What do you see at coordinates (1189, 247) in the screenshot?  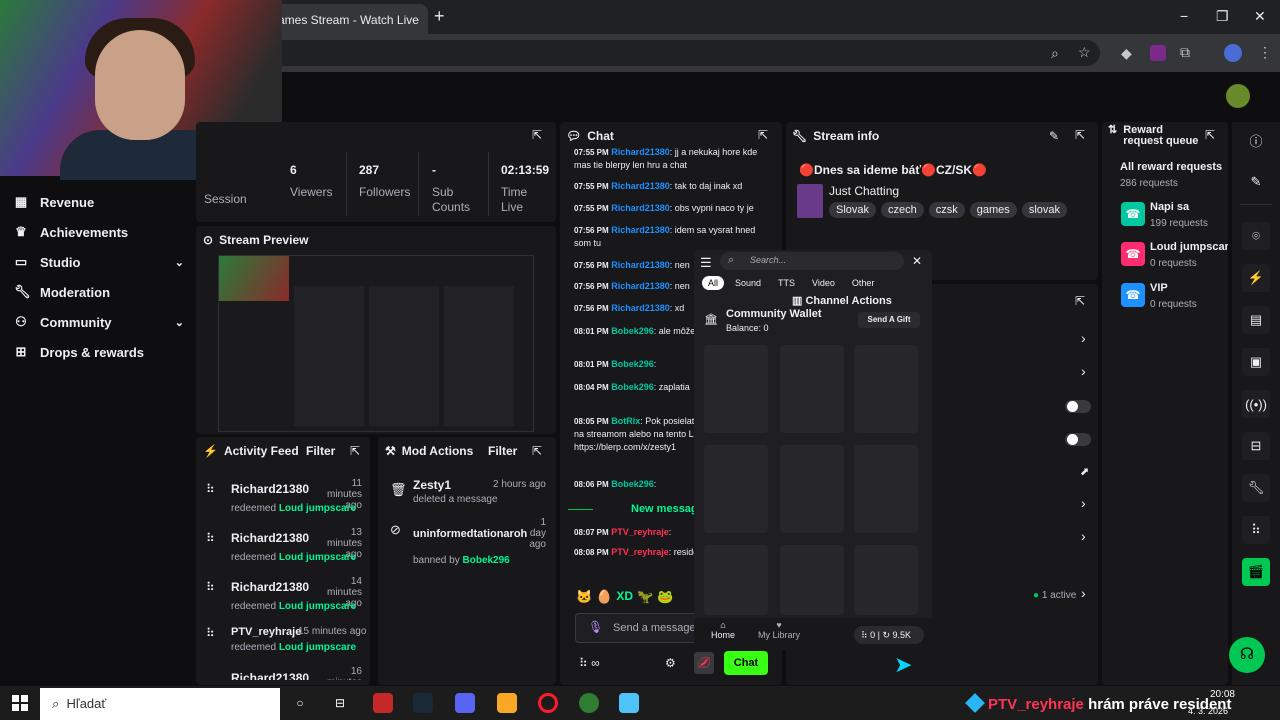 I see `reward-name: Loud jumpscare` at bounding box center [1189, 247].